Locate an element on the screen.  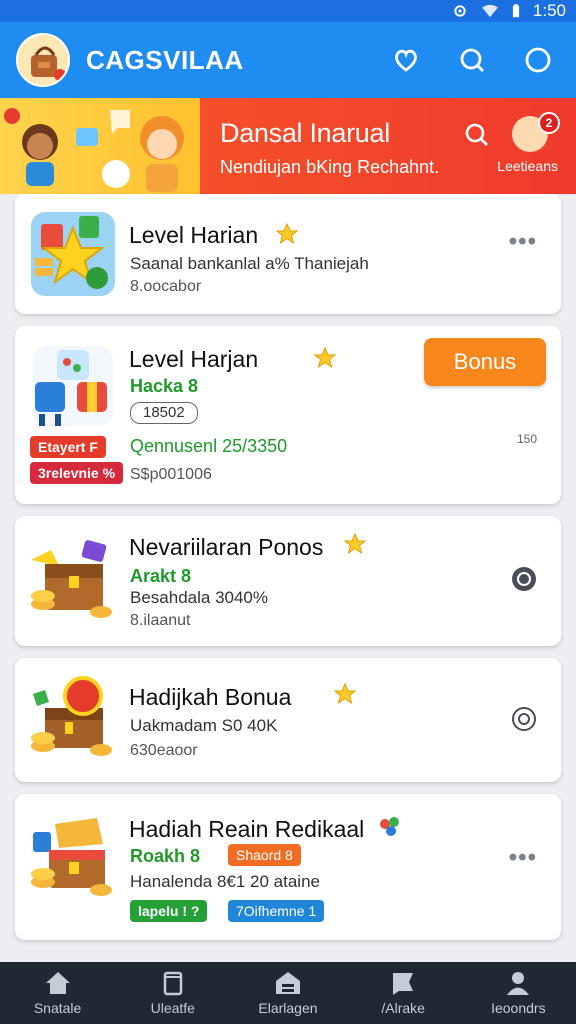
card-detail: Besahdala 3040% is located at coordinates (199, 597).